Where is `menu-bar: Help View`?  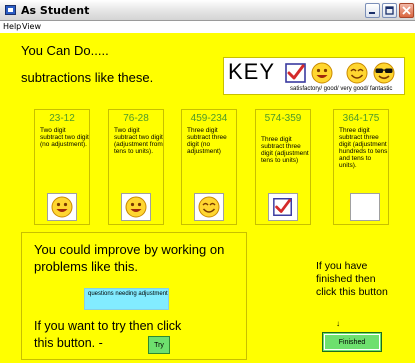
menu-bar: Help View is located at coordinates (207, 27).